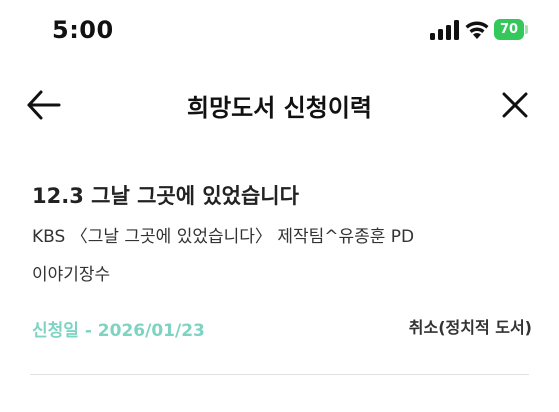 The width and height of the screenshot is (559, 412). What do you see at coordinates (279, 374) in the screenshot?
I see `list-divider` at bounding box center [279, 374].